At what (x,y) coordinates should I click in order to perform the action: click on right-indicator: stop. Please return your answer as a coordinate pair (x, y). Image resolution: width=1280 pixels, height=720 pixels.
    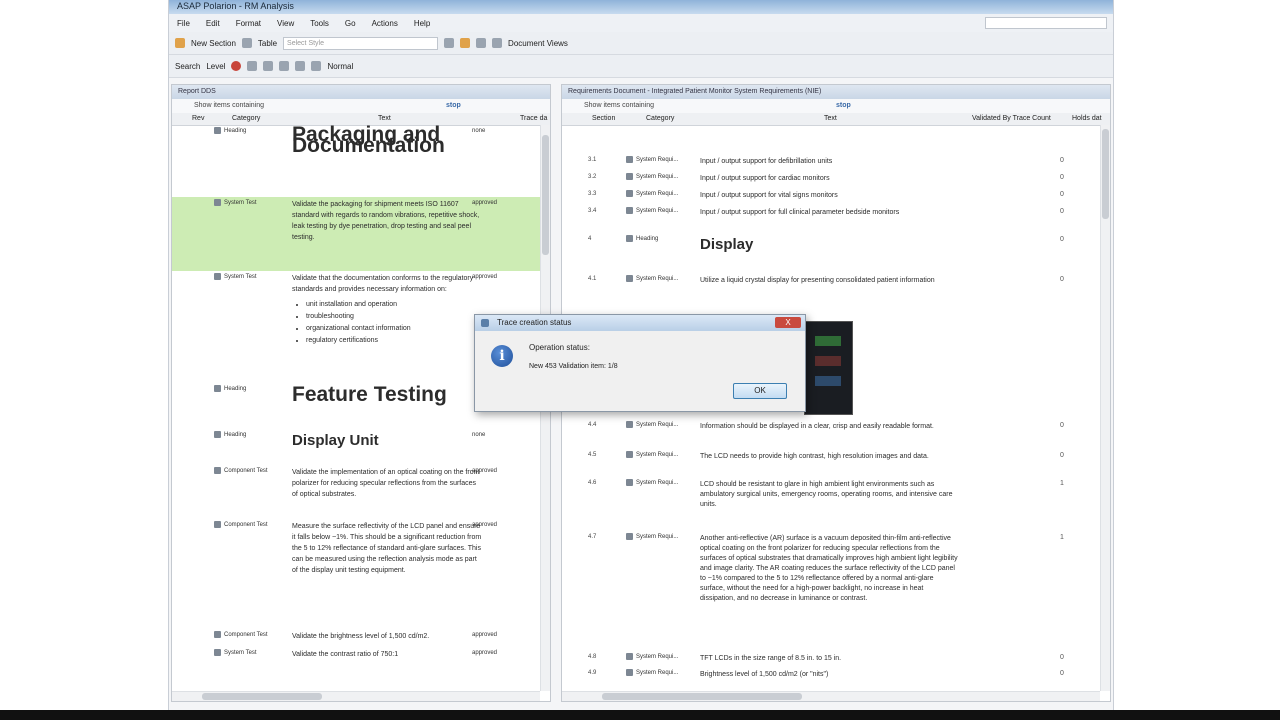
    Looking at the image, I should click on (843, 105).